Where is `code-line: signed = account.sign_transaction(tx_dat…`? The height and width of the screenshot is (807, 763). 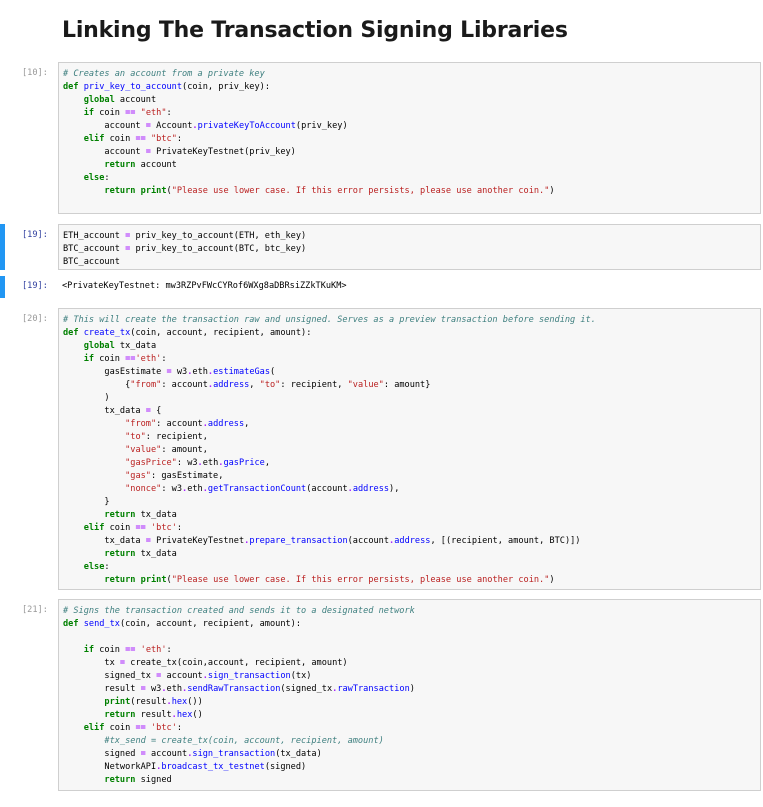
code-line: signed = account.sign_transaction(tx_dat… is located at coordinates (411, 754).